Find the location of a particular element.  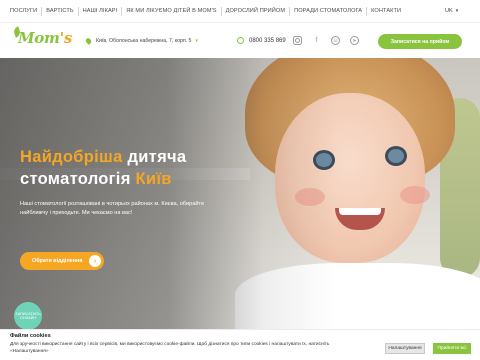

address-selector: Київ, Оболонська набережна, 7, корп. 5 ▾ is located at coordinates (141, 41).